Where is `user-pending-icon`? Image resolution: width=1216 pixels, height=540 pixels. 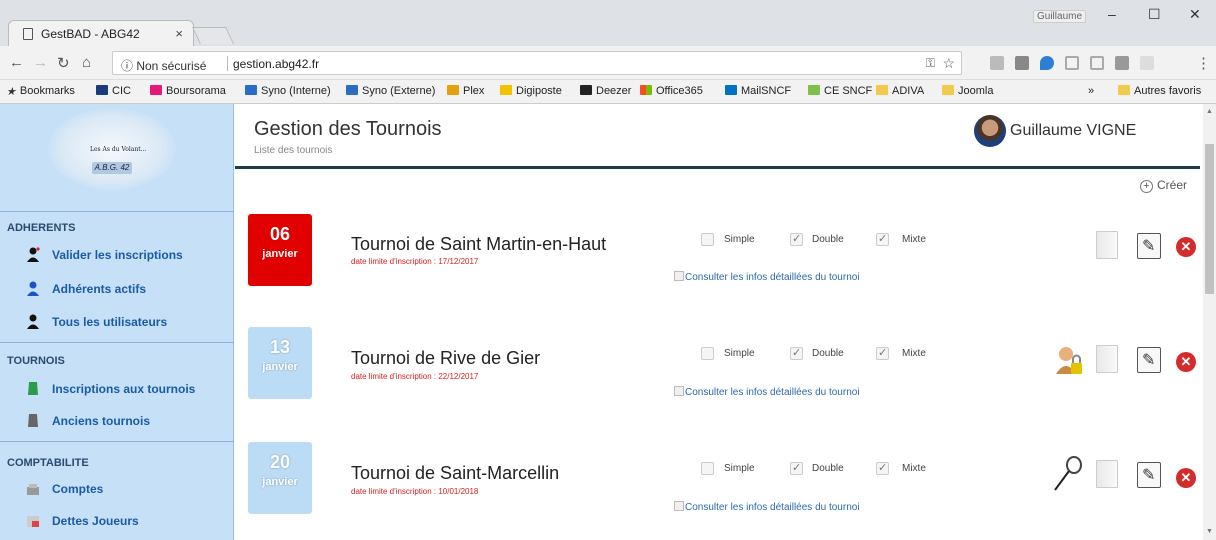
user-pending-icon is located at coordinates (33, 254).